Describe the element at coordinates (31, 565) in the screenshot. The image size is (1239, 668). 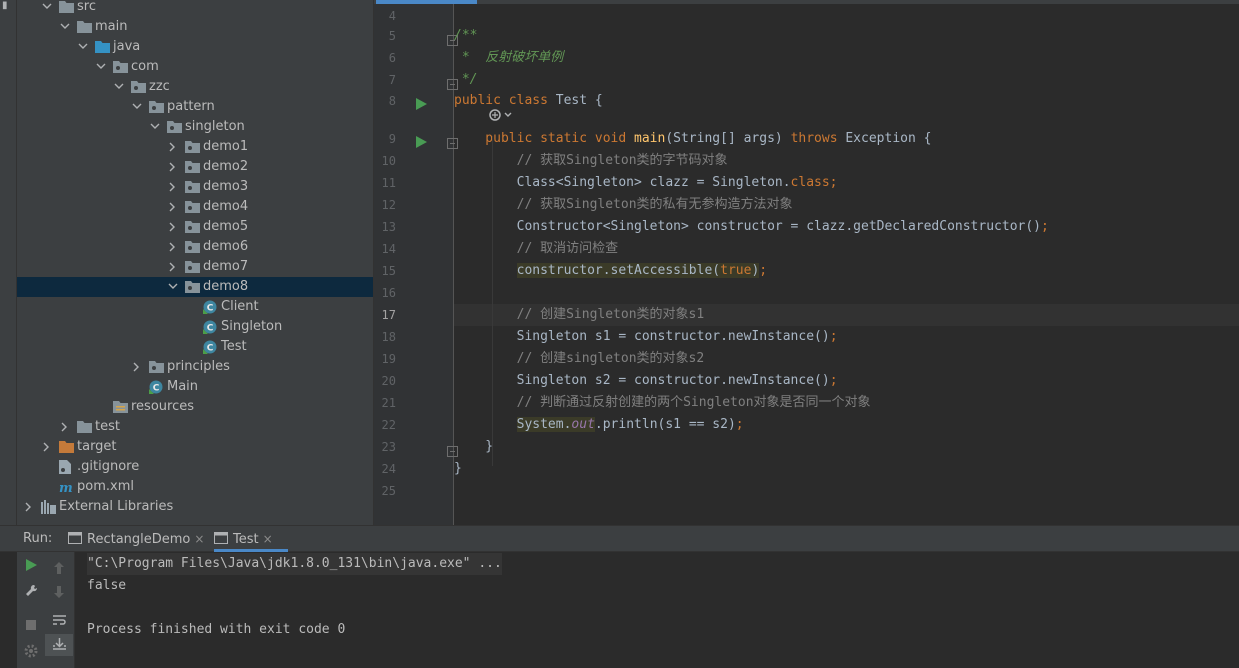
I see `rerun-icon` at that location.